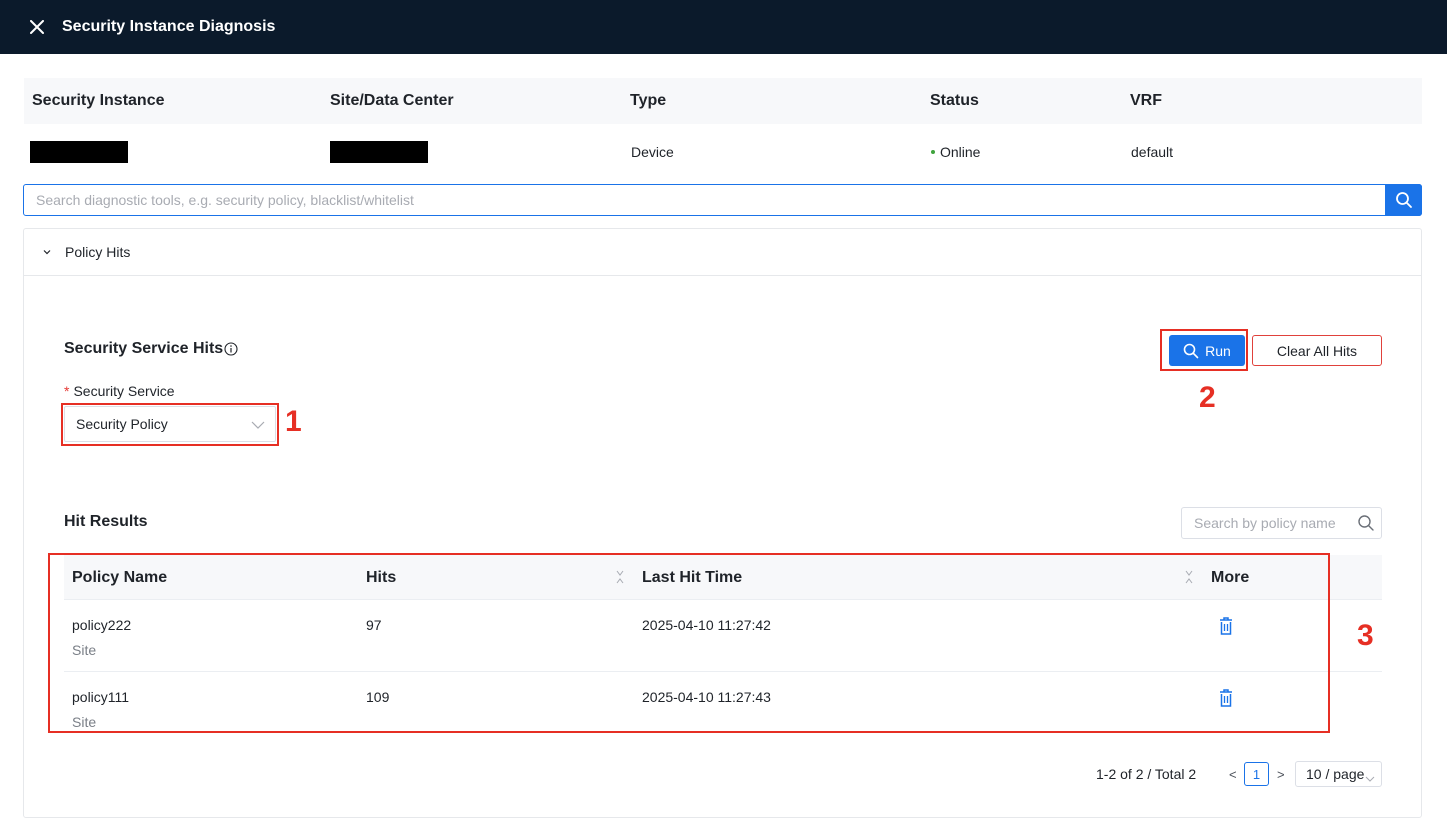 The image size is (1447, 818). I want to click on vrf-value: default, so click(1152, 151).